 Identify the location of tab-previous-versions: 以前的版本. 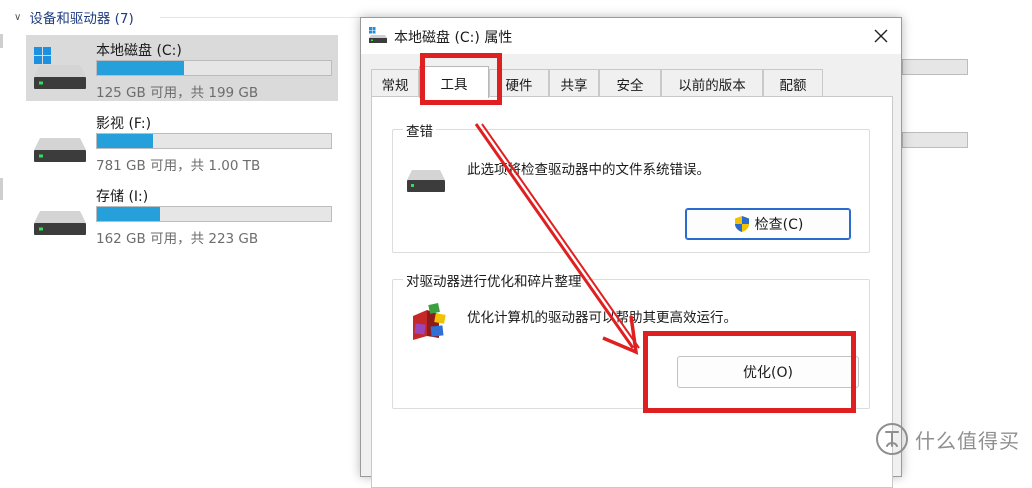
(712, 83).